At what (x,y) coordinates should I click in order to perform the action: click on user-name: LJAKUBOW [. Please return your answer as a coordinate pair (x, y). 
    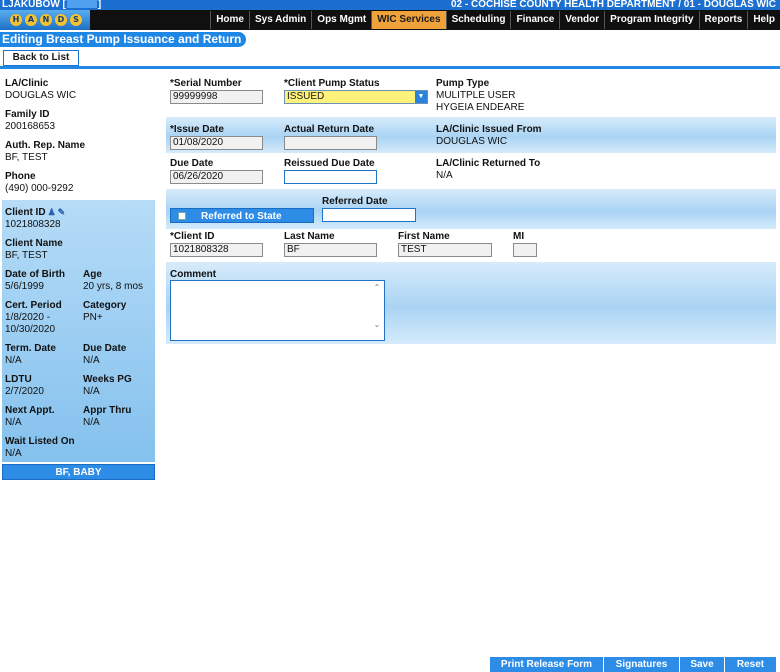
    Looking at the image, I should click on (34, 5).